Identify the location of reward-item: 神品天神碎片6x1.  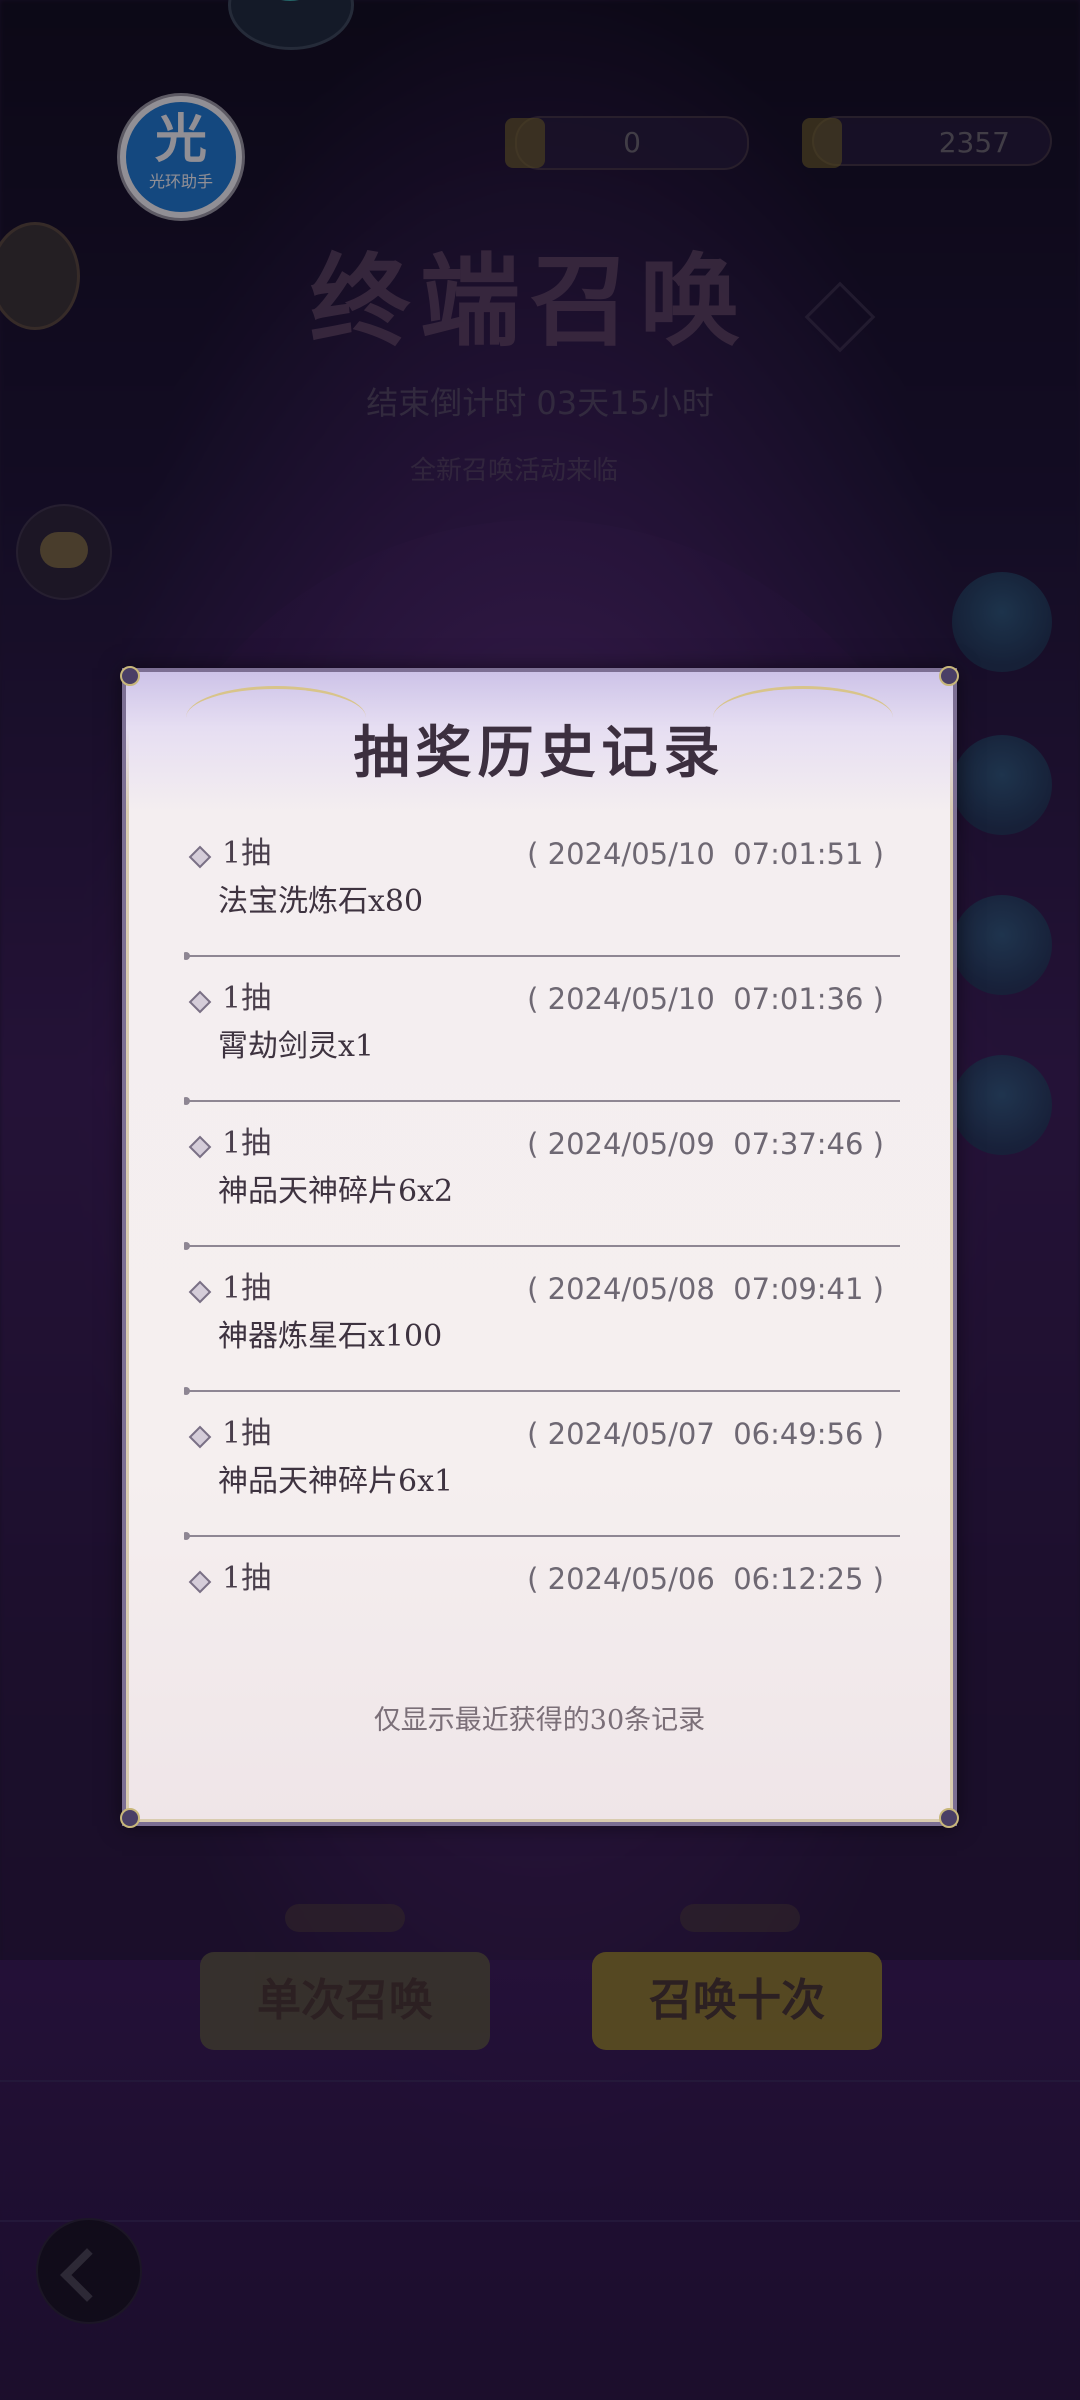
(336, 1481).